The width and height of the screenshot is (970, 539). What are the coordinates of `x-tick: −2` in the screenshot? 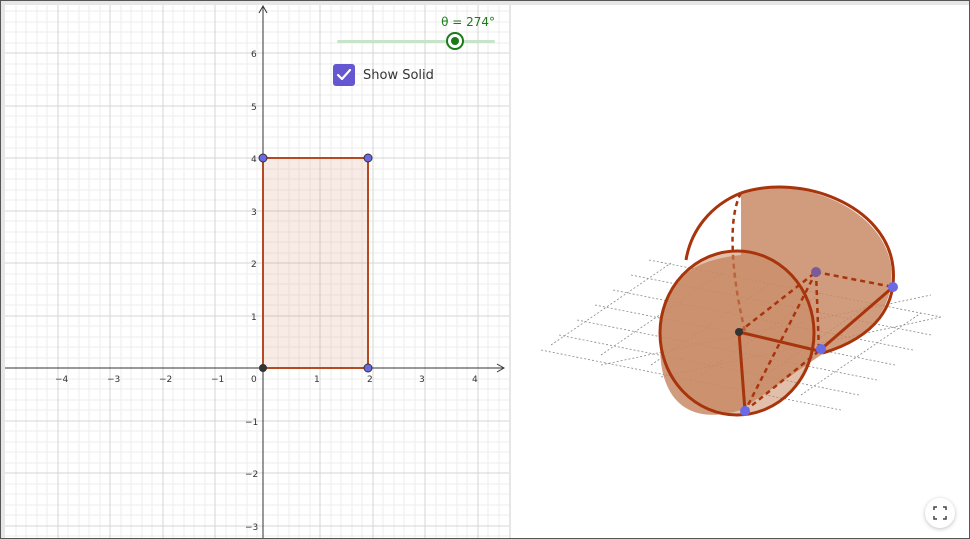 It's located at (165, 380).